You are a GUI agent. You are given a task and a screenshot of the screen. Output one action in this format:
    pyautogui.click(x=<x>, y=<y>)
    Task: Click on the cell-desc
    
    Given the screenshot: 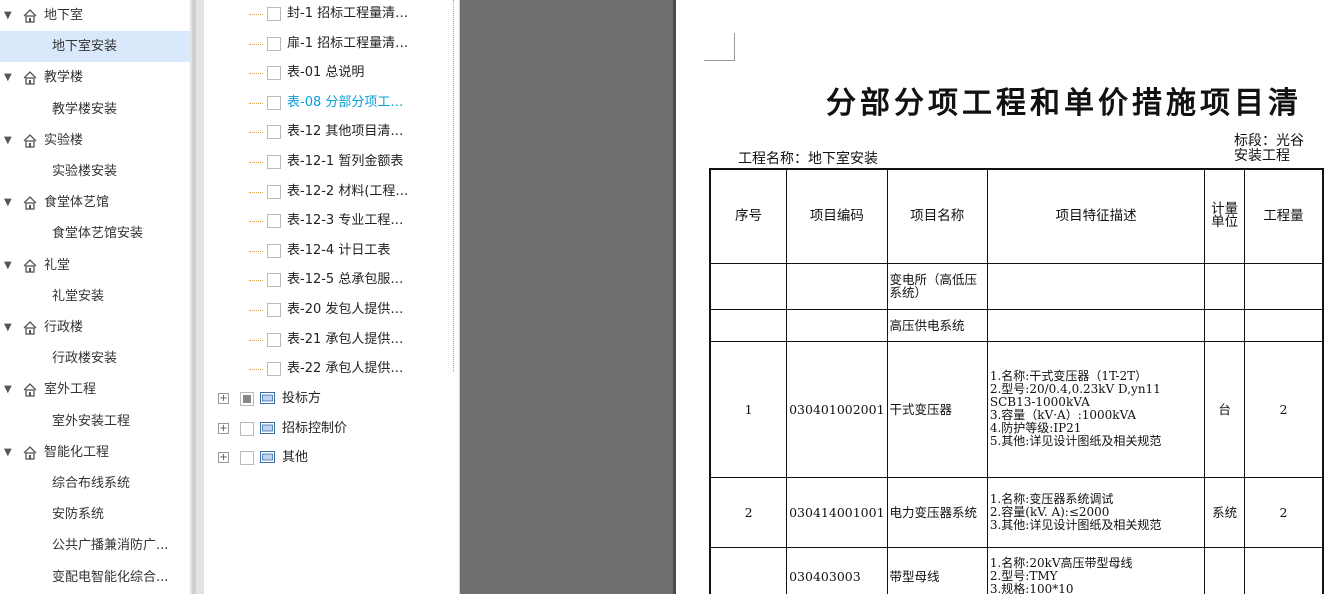 What is the action you would take?
    pyautogui.click(x=1096, y=286)
    